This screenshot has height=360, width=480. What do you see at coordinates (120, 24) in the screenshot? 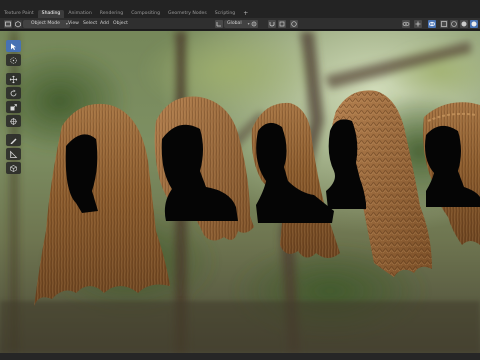
I see `menu-object: Object` at bounding box center [120, 24].